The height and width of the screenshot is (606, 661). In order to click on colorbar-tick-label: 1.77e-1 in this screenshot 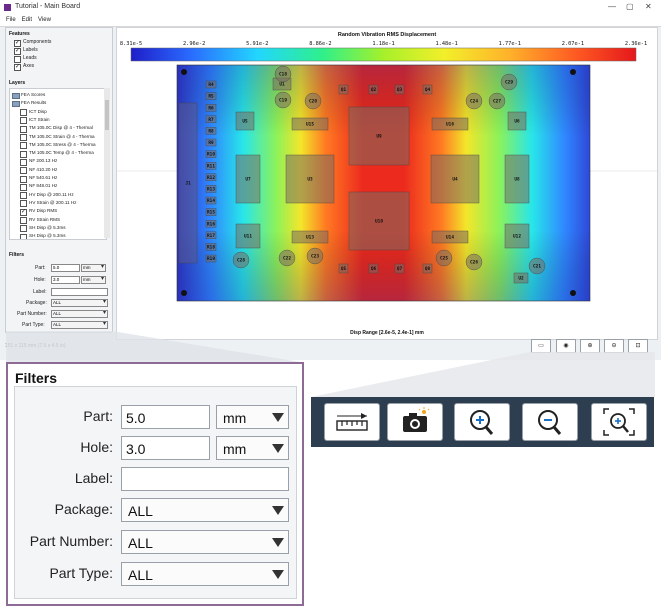, I will do `click(510, 44)`.